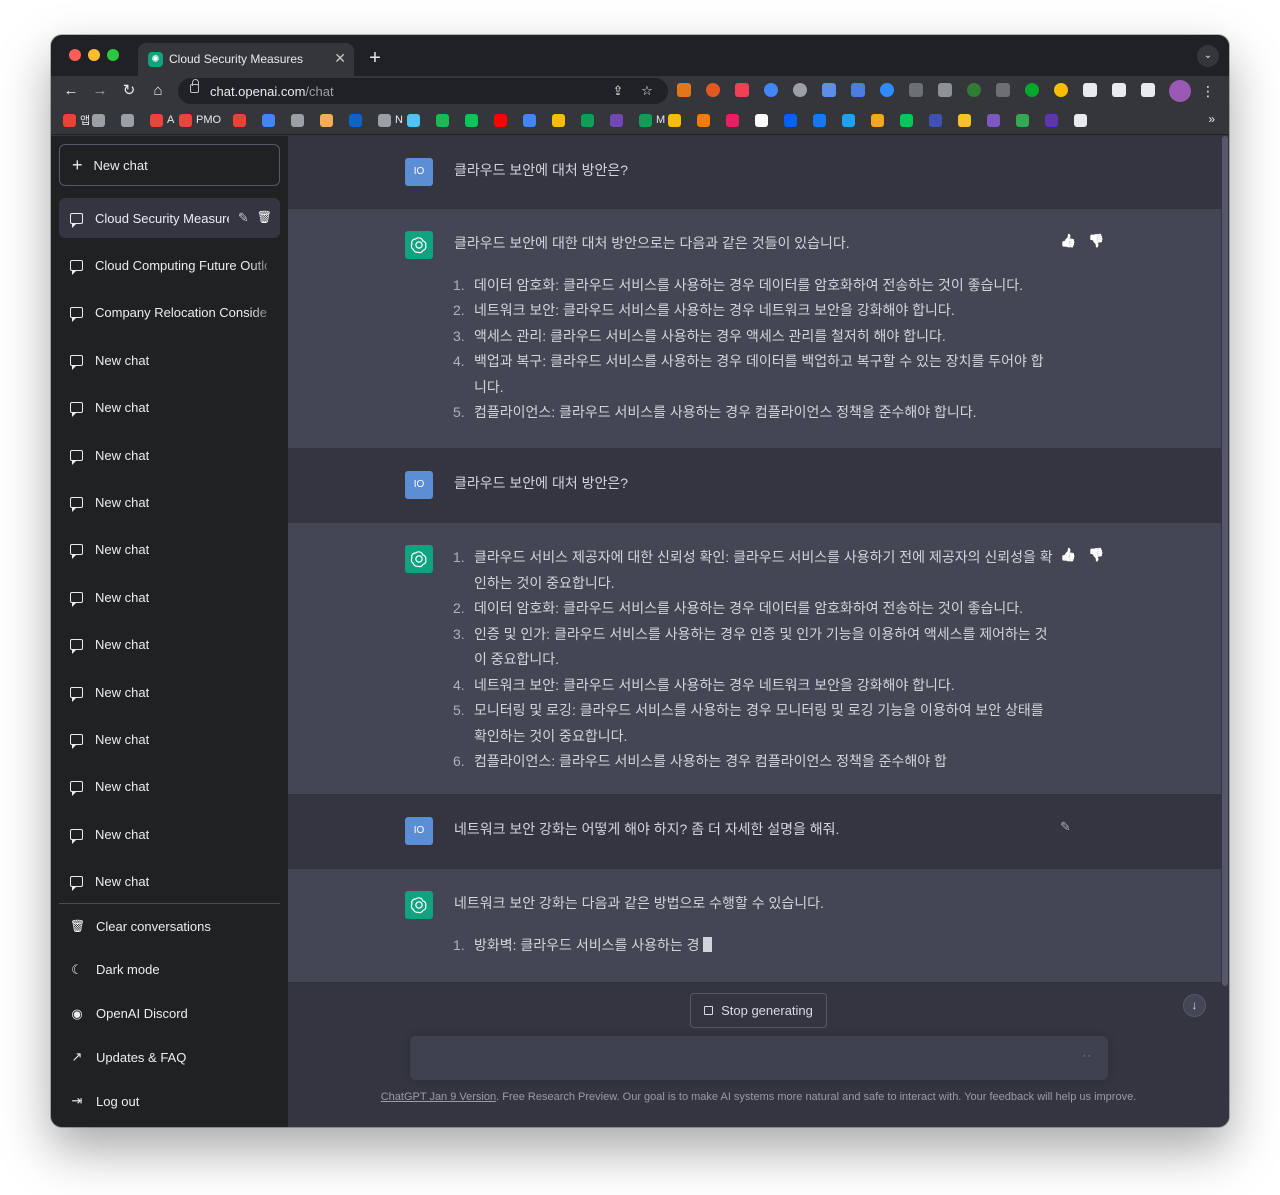 The height and width of the screenshot is (1195, 1280). I want to click on bookmark-item: PMO, so click(200, 120).